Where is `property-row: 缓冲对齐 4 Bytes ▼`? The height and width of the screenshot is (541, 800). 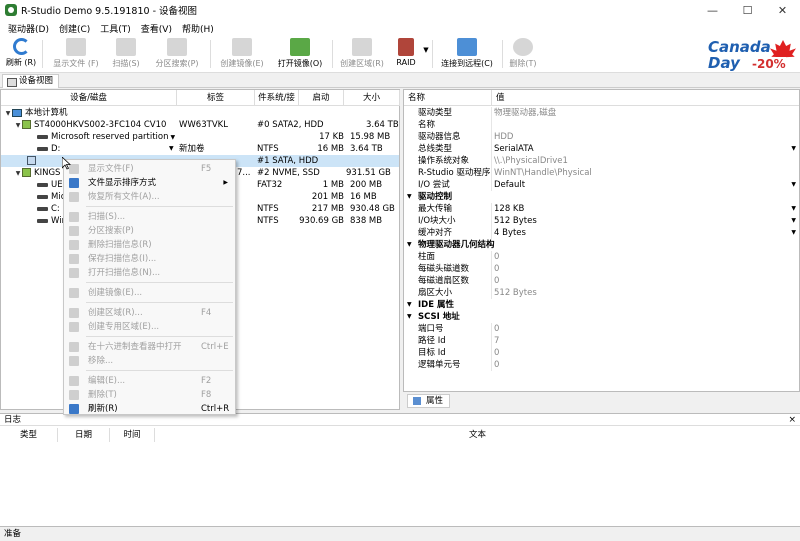
property-row: 缓冲对齐 4 Bytes ▼ is located at coordinates (601, 233).